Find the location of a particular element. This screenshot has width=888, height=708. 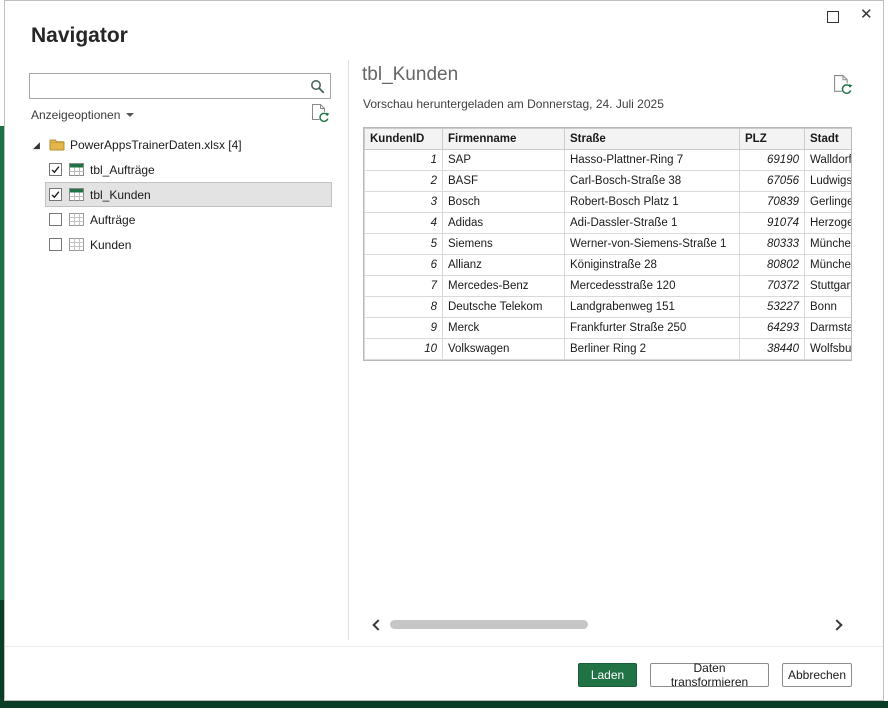

tree-item-label: Kunden is located at coordinates (111, 244).